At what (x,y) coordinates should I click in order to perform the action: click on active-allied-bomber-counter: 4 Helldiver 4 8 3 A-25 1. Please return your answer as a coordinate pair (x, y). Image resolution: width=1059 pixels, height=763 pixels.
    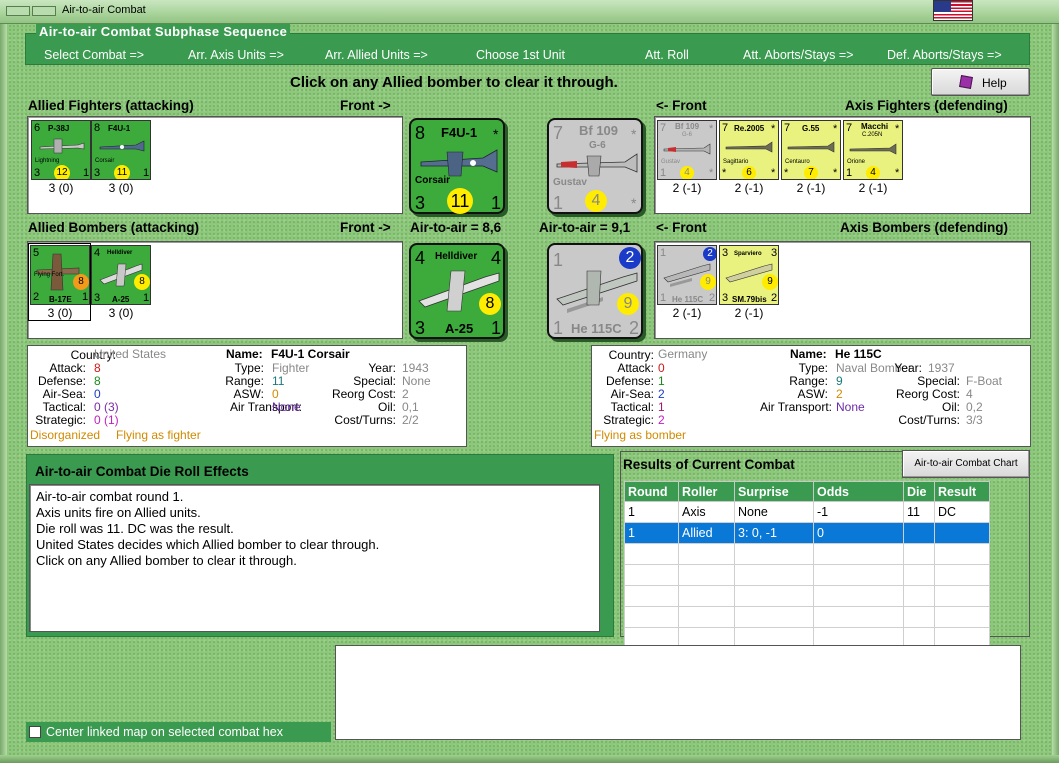
    Looking at the image, I should click on (457, 291).